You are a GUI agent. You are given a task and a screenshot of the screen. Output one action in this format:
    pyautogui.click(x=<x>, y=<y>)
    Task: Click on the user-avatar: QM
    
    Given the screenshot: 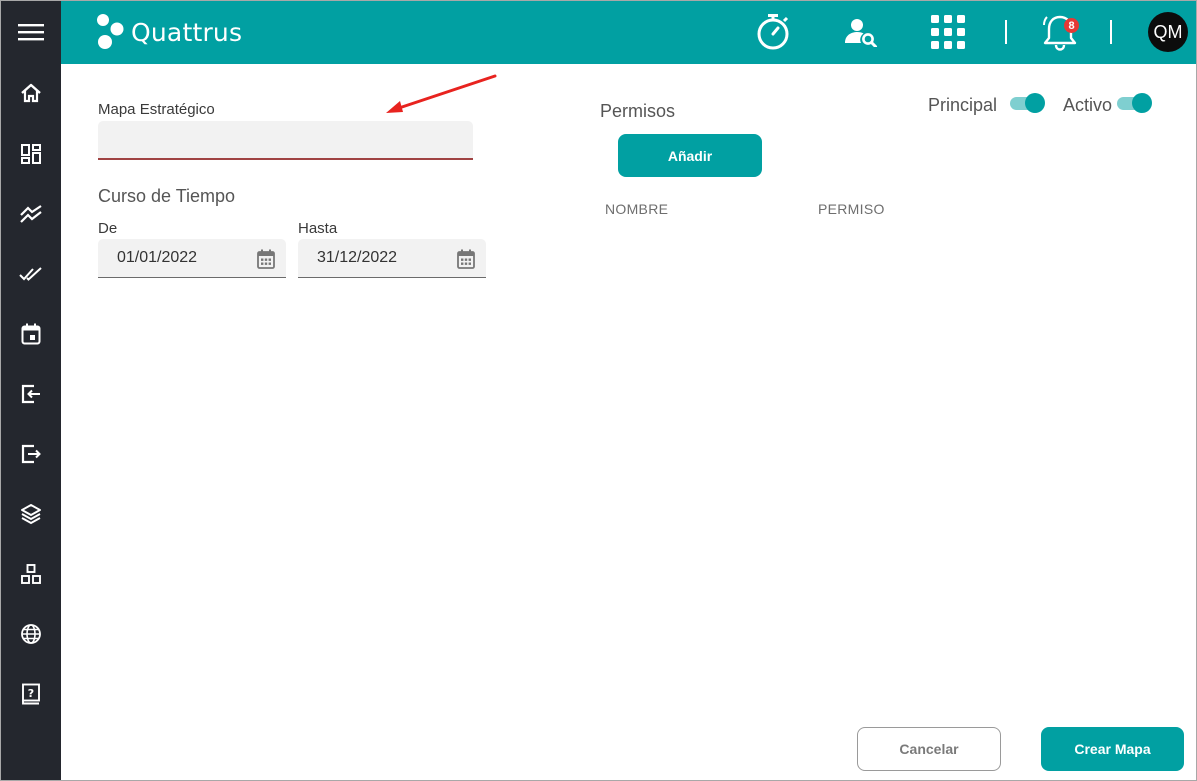 What is the action you would take?
    pyautogui.click(x=1168, y=32)
    